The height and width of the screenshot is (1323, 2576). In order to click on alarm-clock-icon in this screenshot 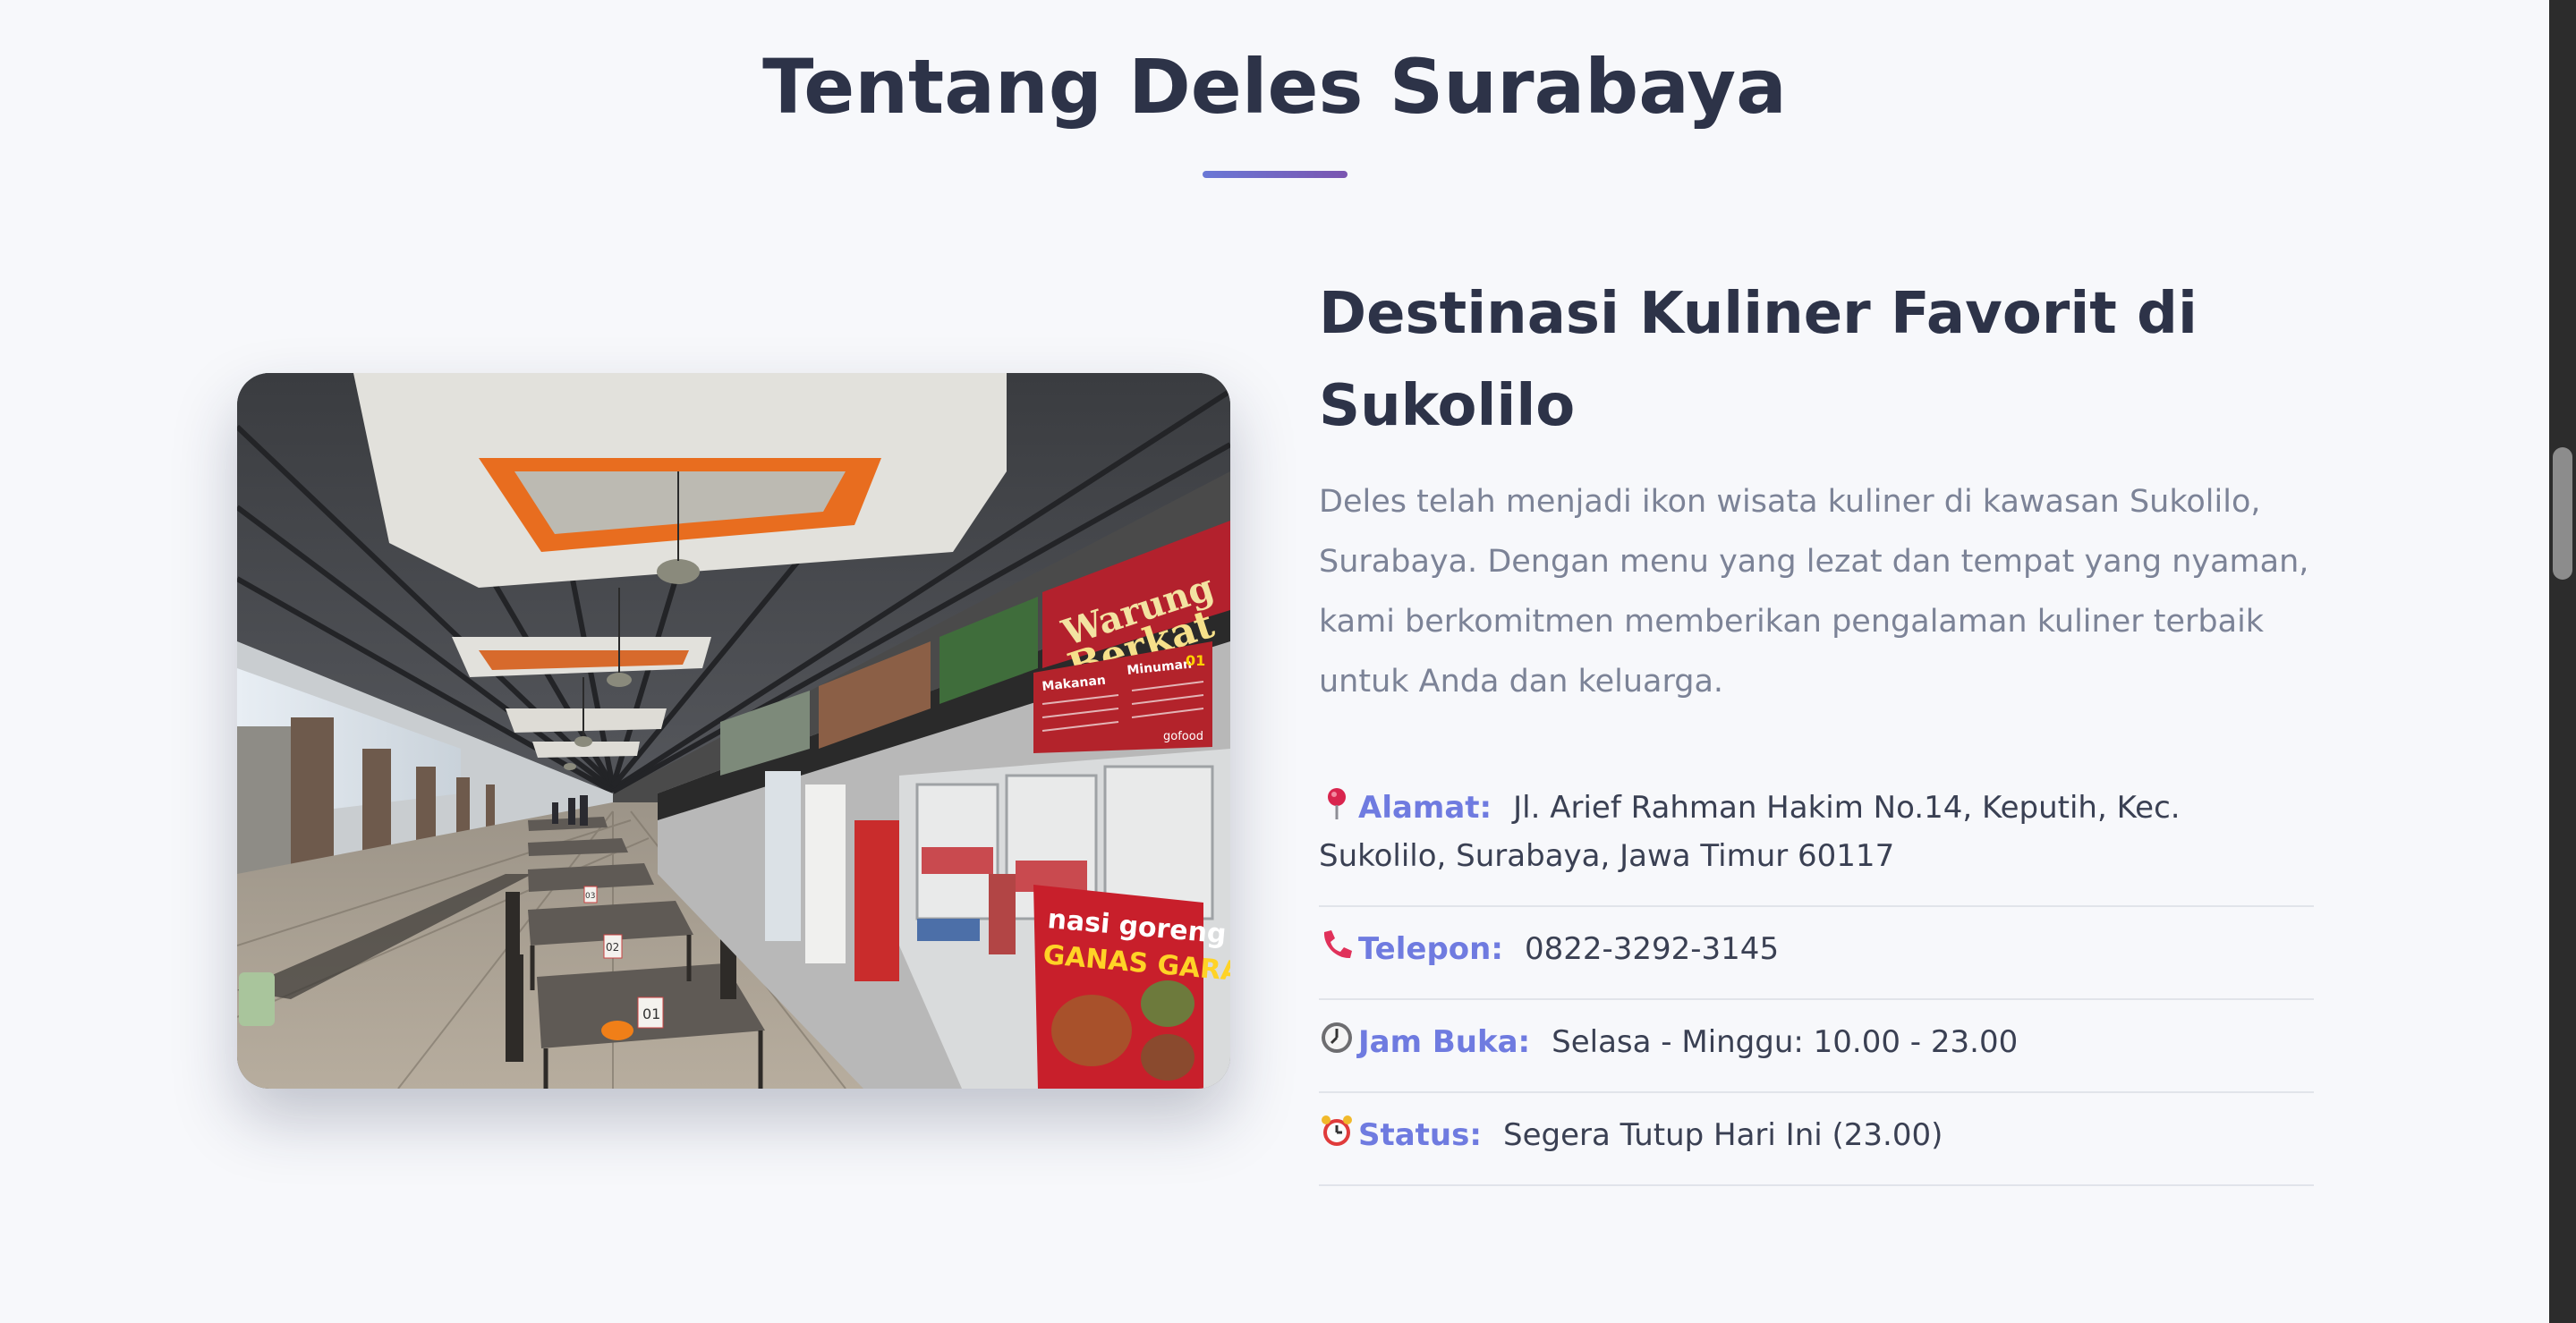, I will do `click(1338, 1131)`.